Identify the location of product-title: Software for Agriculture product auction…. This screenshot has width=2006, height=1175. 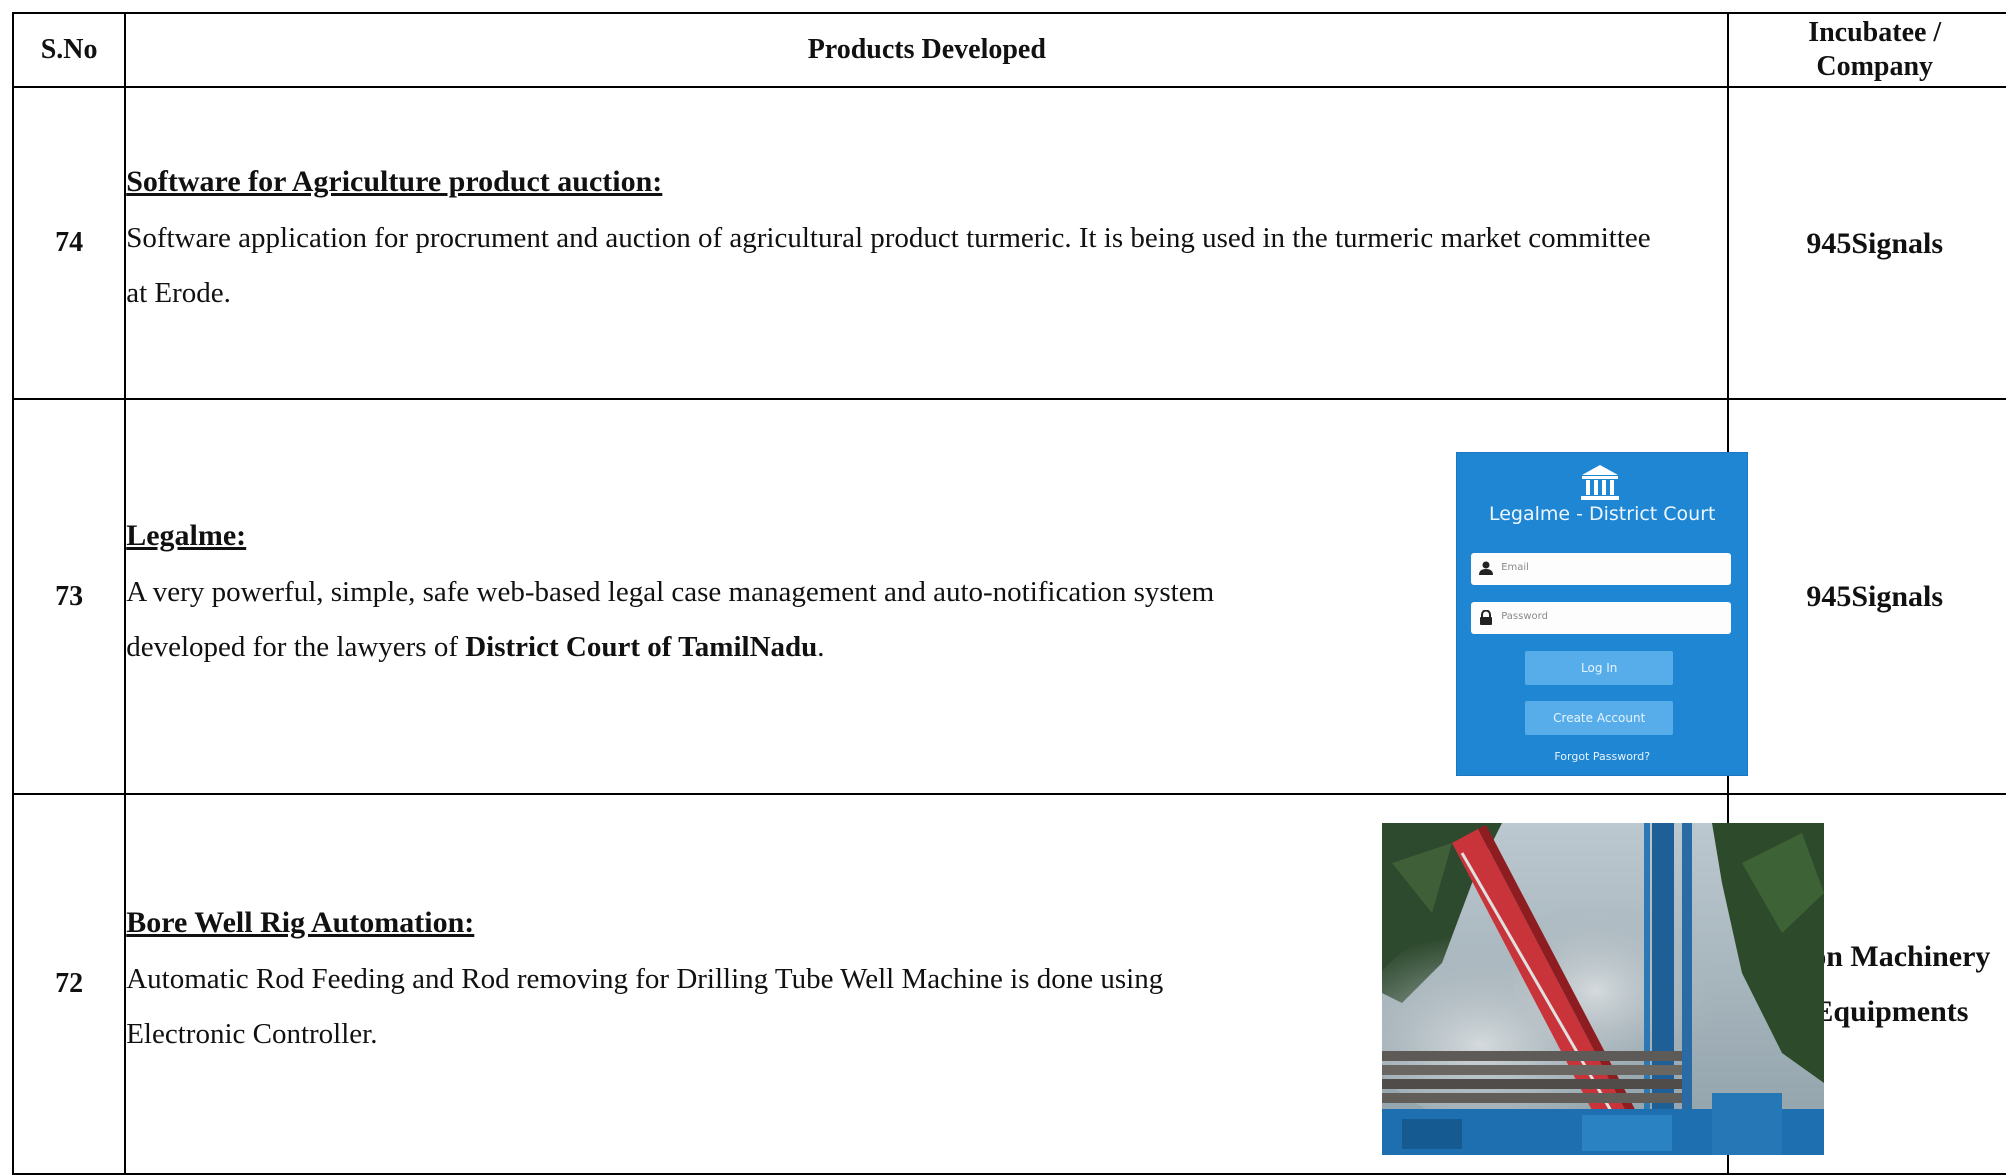
(394, 181).